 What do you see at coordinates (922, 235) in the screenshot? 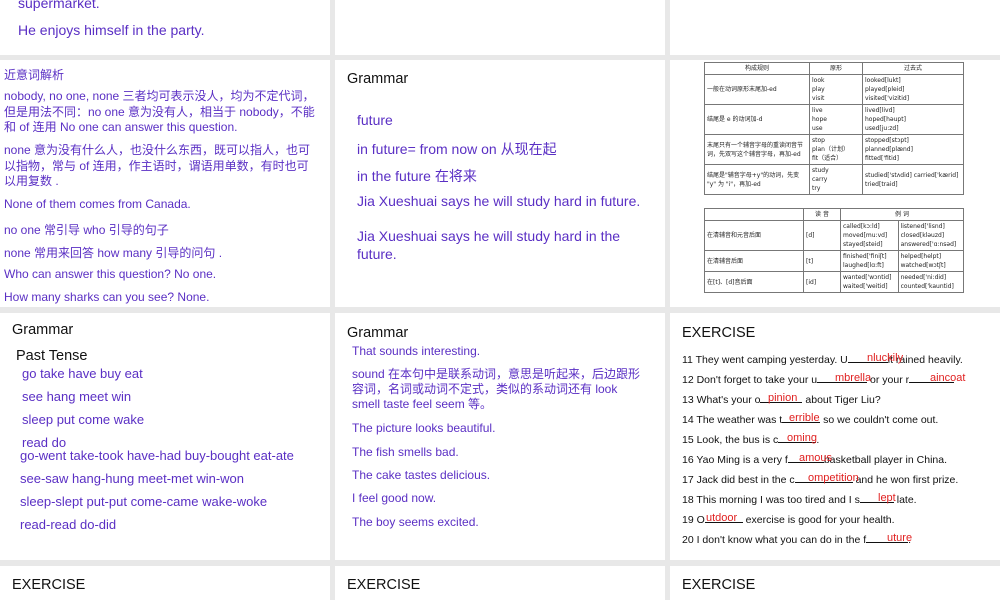
I see `pron-row-1-example: closed[kləuzd]` at bounding box center [922, 235].